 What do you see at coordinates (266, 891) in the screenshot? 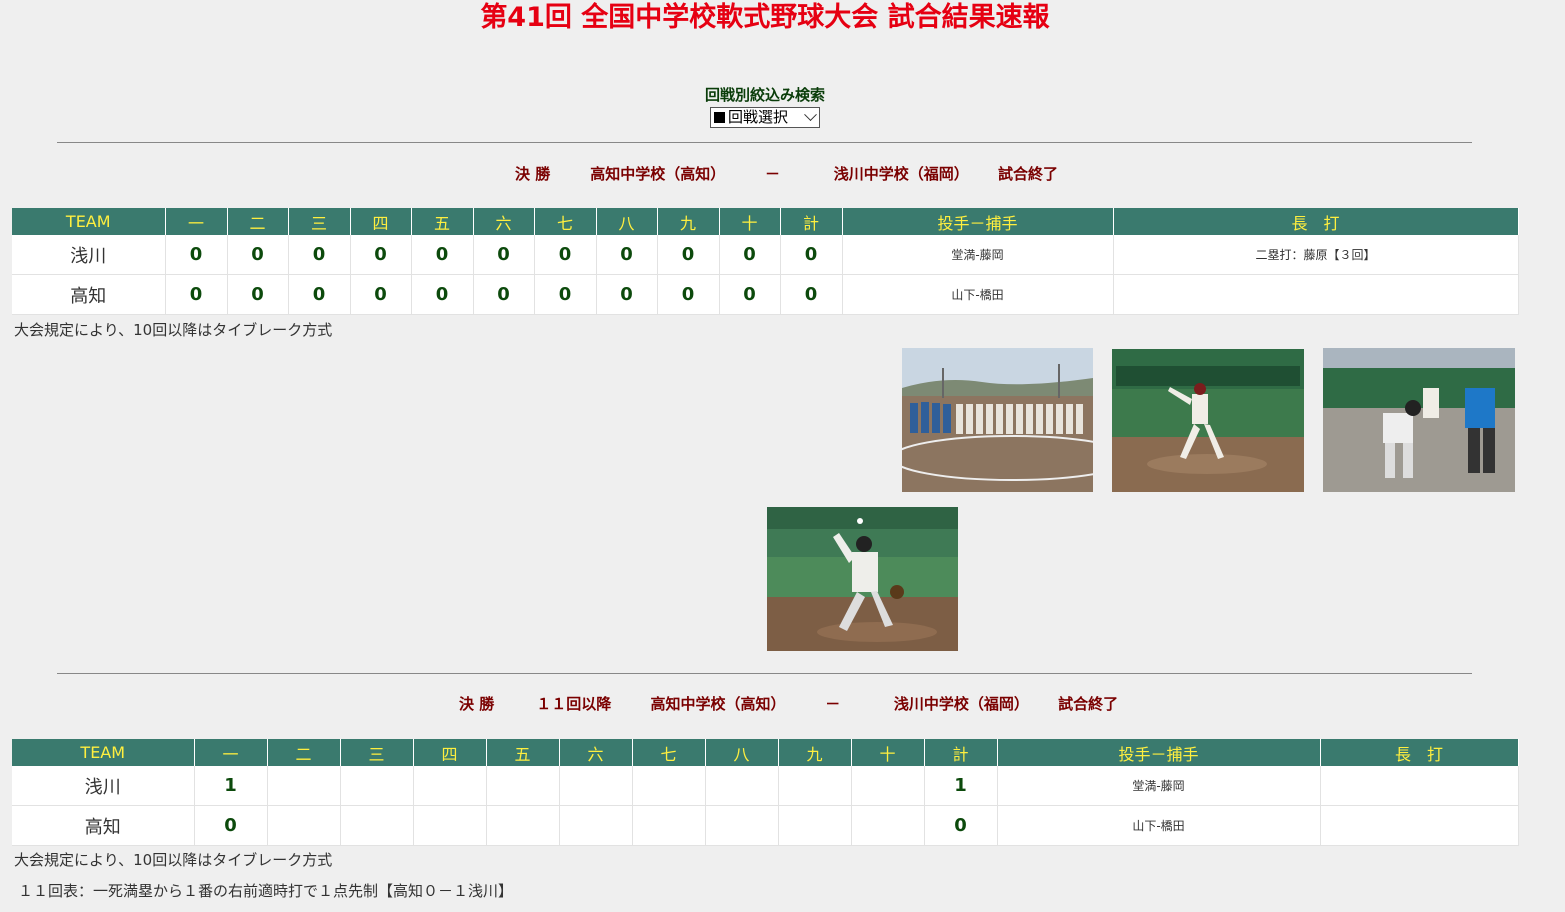
I see `inning-summary: １１回表：一死満塁から１番の右前適時打で１点先制【高知０－１浅川】` at bounding box center [266, 891].